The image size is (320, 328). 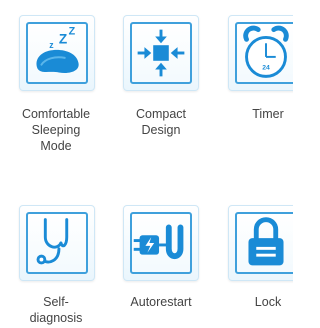 I want to click on stethoscope-icon, so click(x=52, y=241).